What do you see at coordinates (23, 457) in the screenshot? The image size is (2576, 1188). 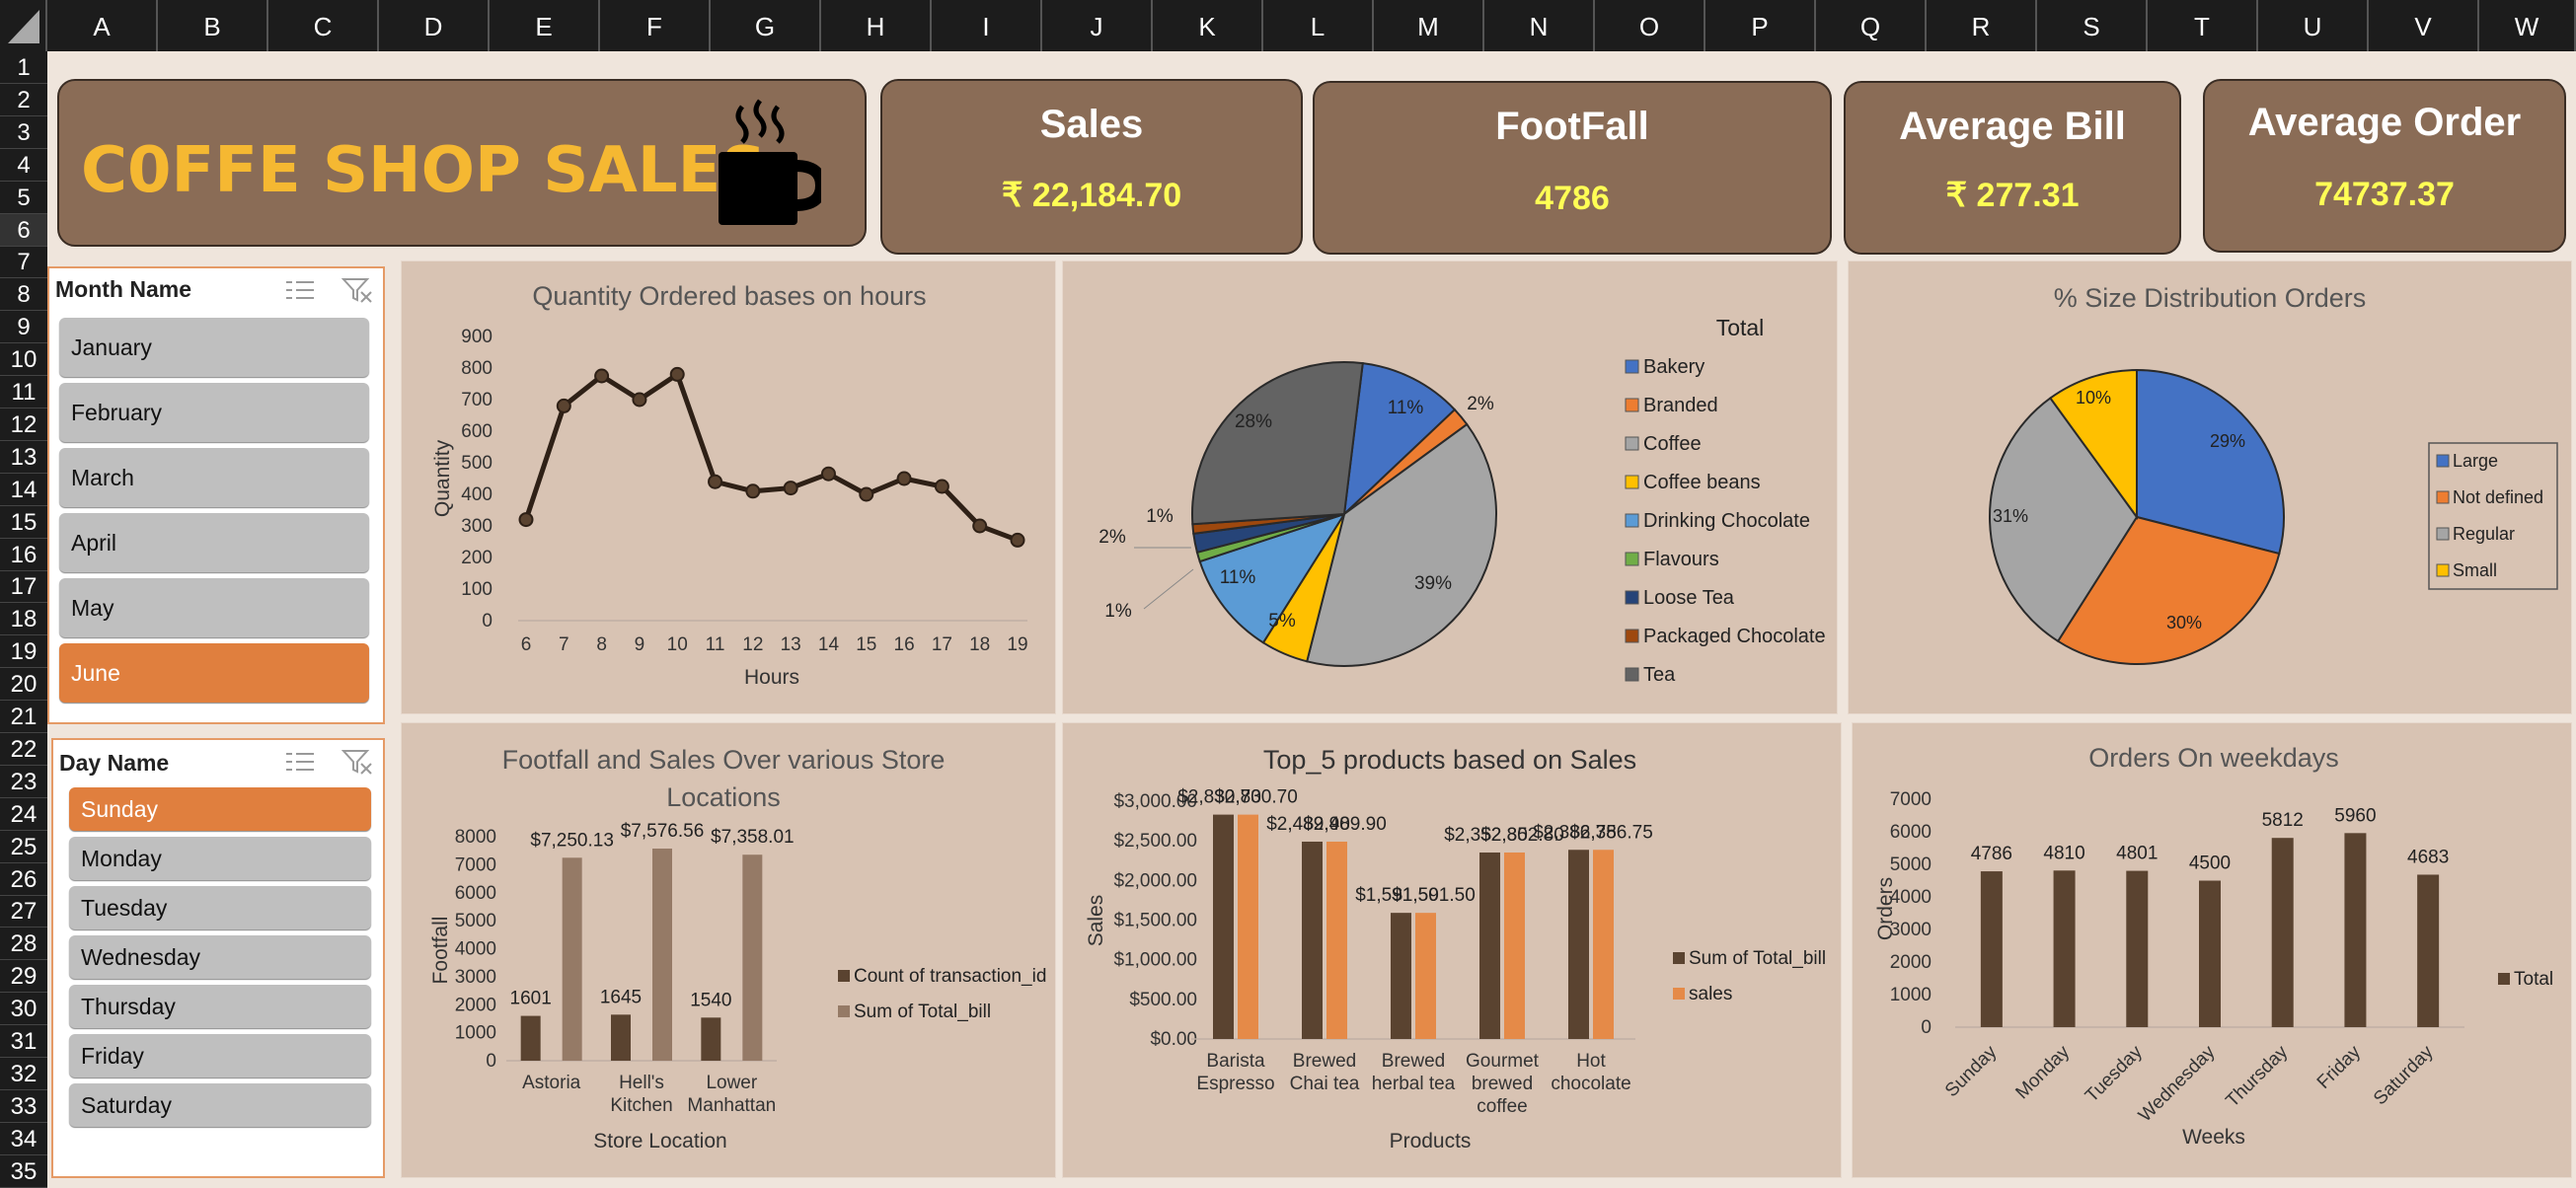 I see `row-header-13: 13` at bounding box center [23, 457].